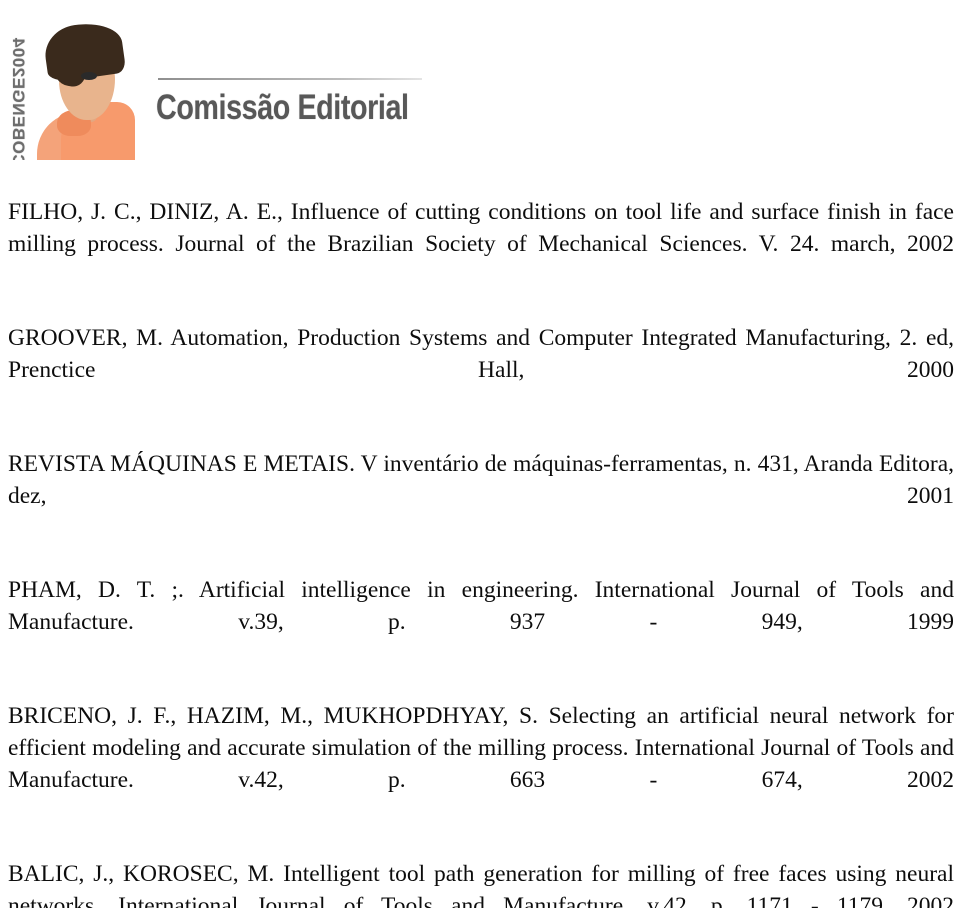 Image resolution: width=960 pixels, height=908 pixels. I want to click on cobenge-mascot-icon, so click(83, 85).